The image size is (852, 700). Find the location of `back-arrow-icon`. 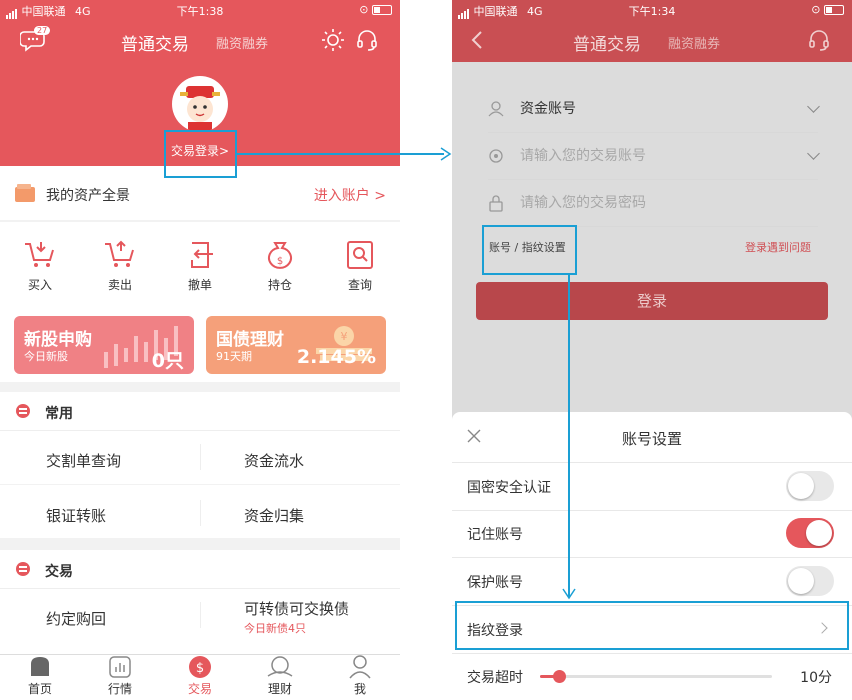

back-arrow-icon is located at coordinates (476, 40).